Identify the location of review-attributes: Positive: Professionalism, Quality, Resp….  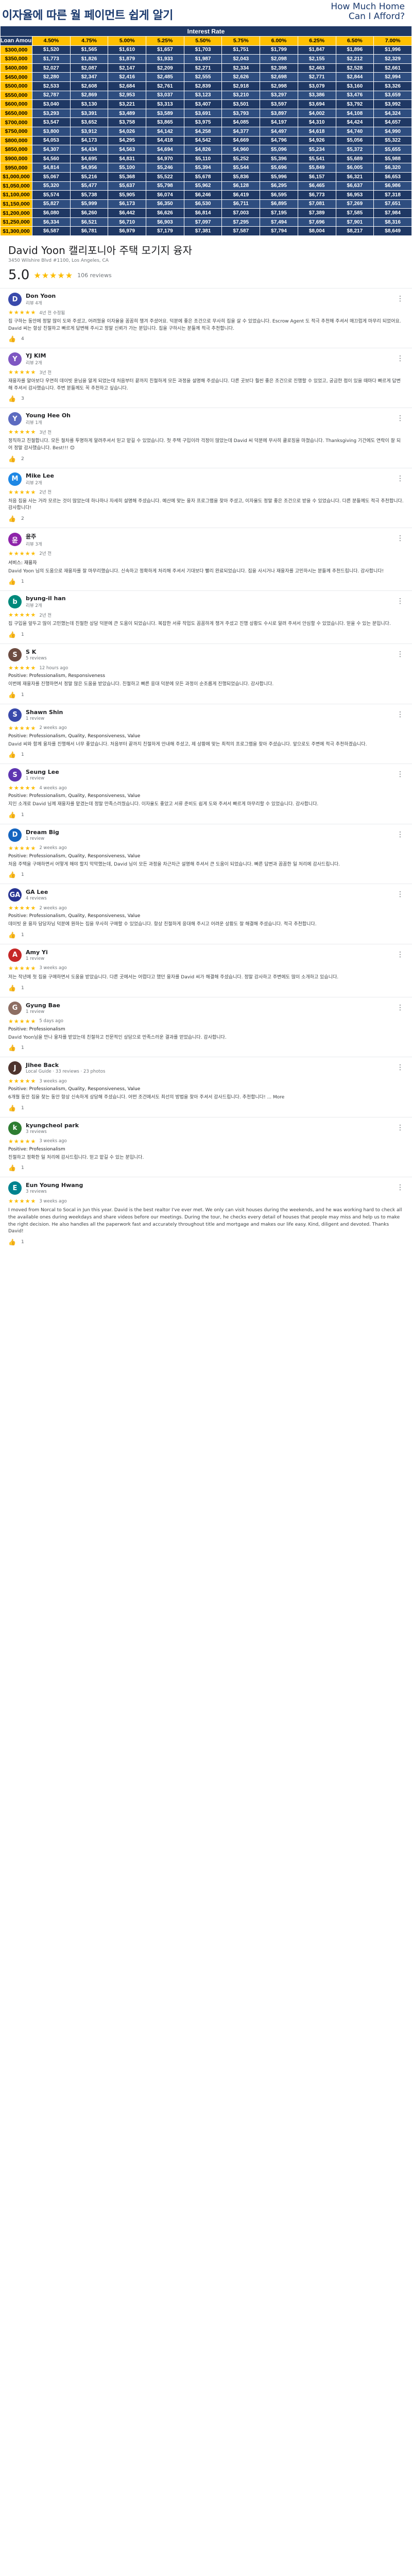
(75, 856).